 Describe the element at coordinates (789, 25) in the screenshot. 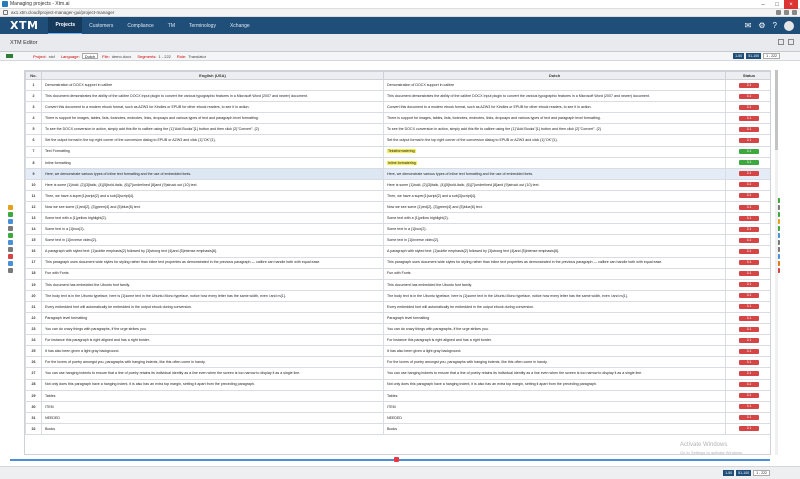

I see `avatar` at that location.